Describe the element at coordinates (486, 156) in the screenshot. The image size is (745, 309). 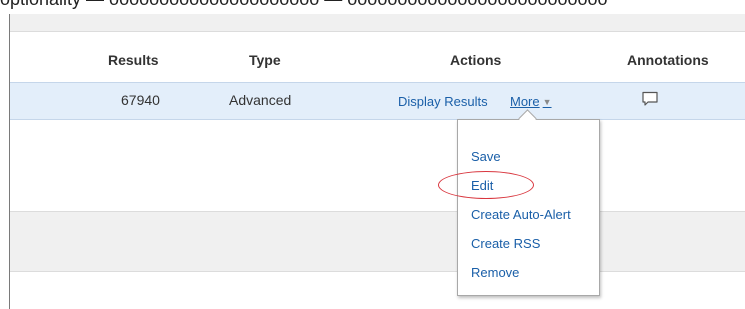
I see `menu-item-save: Save` at that location.